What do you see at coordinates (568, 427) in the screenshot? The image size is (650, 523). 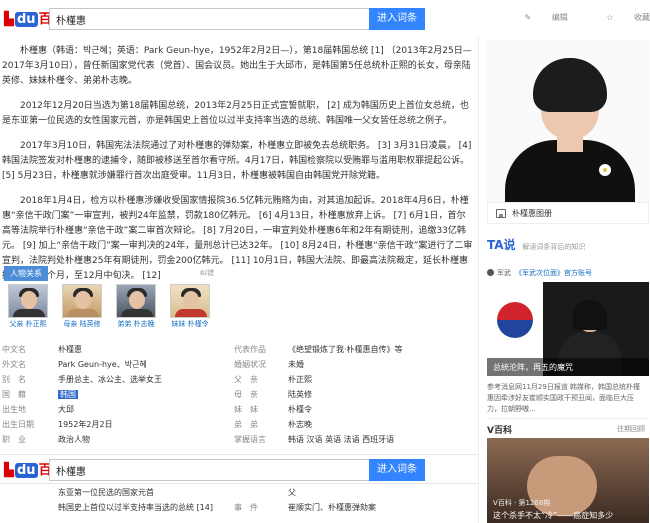 I see `vbaike-header: V百科 往期回顾` at bounding box center [568, 427].